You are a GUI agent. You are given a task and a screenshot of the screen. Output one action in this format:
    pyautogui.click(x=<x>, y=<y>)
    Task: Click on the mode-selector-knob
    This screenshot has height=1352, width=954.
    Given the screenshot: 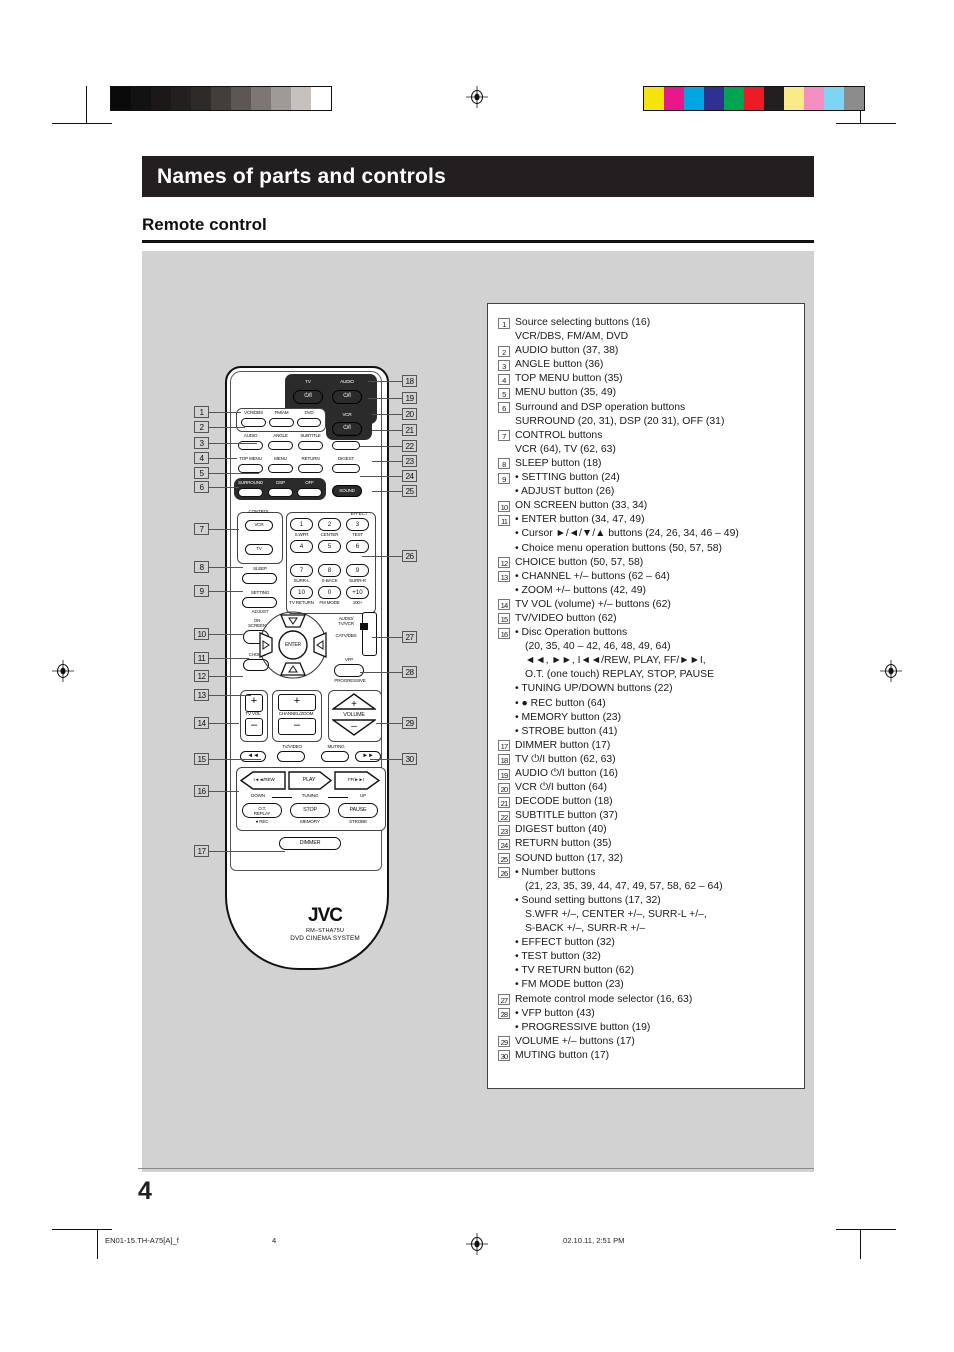 What is the action you would take?
    pyautogui.click(x=364, y=626)
    